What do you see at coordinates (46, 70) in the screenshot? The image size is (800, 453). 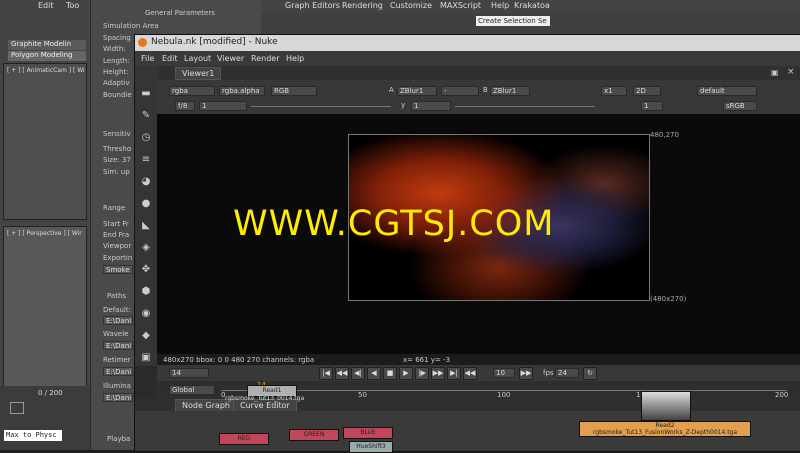 I see `viewport1-label: [ + ] [ AnimaticCam ] [ Wi` at bounding box center [46, 70].